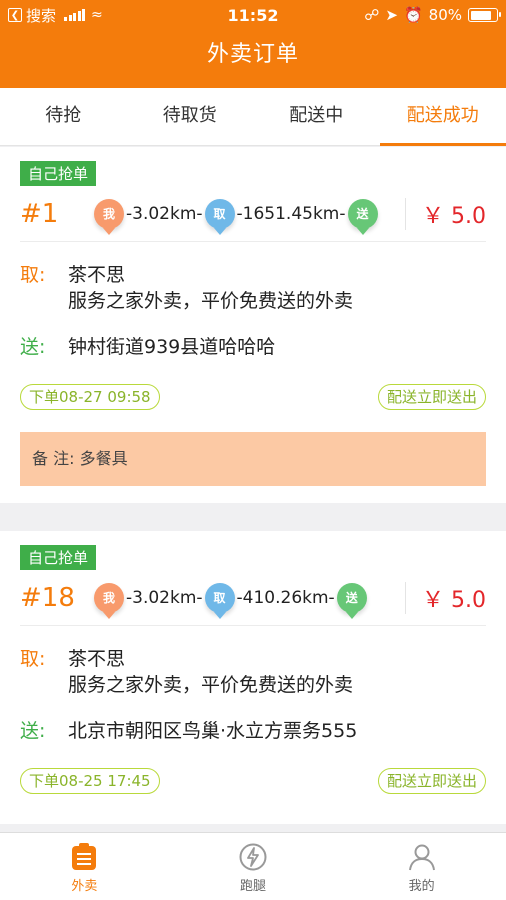 The height and width of the screenshot is (900, 506). What do you see at coordinates (413, 15) in the screenshot?
I see `alarm-icon: ⏰` at bounding box center [413, 15].